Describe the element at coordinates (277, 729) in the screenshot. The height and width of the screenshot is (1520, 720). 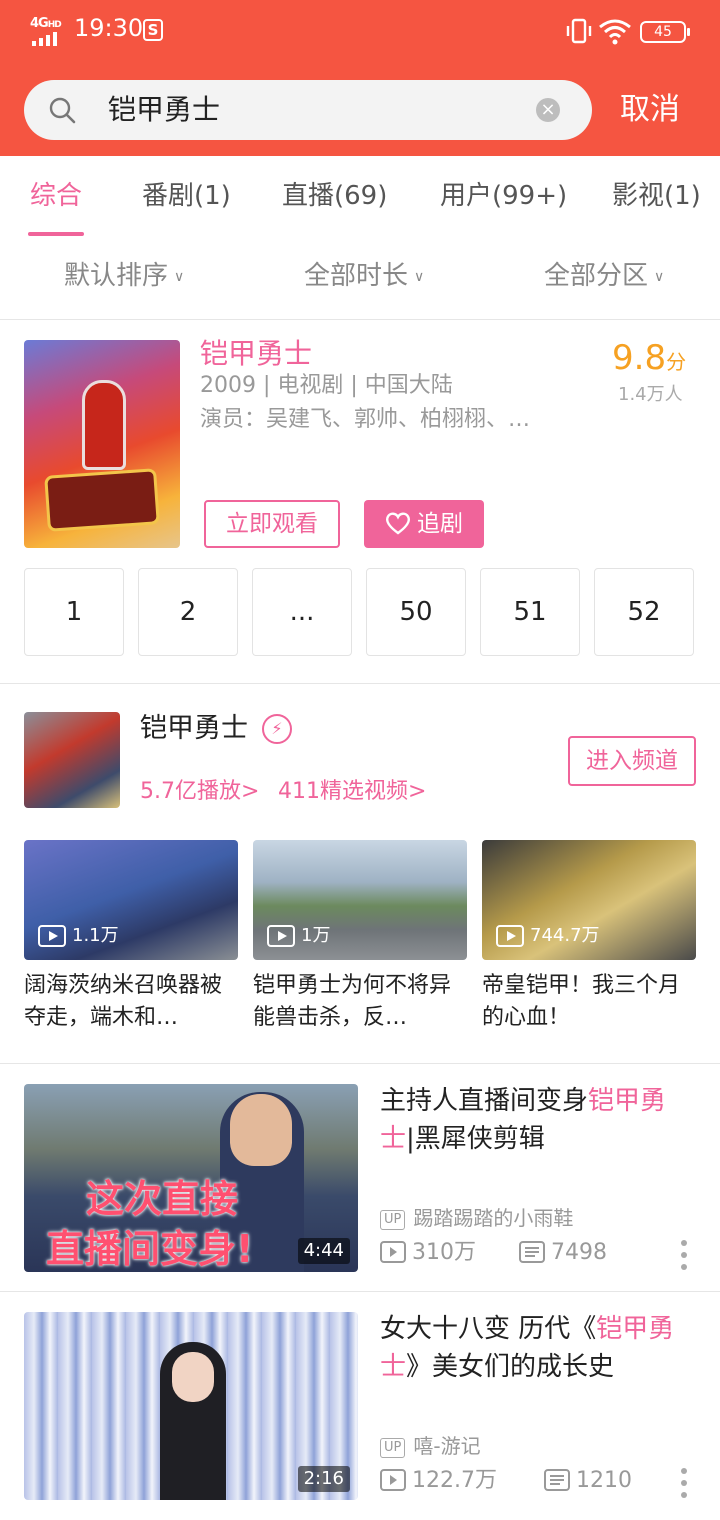
I see `lightning-badge-icon: ⚡` at that location.